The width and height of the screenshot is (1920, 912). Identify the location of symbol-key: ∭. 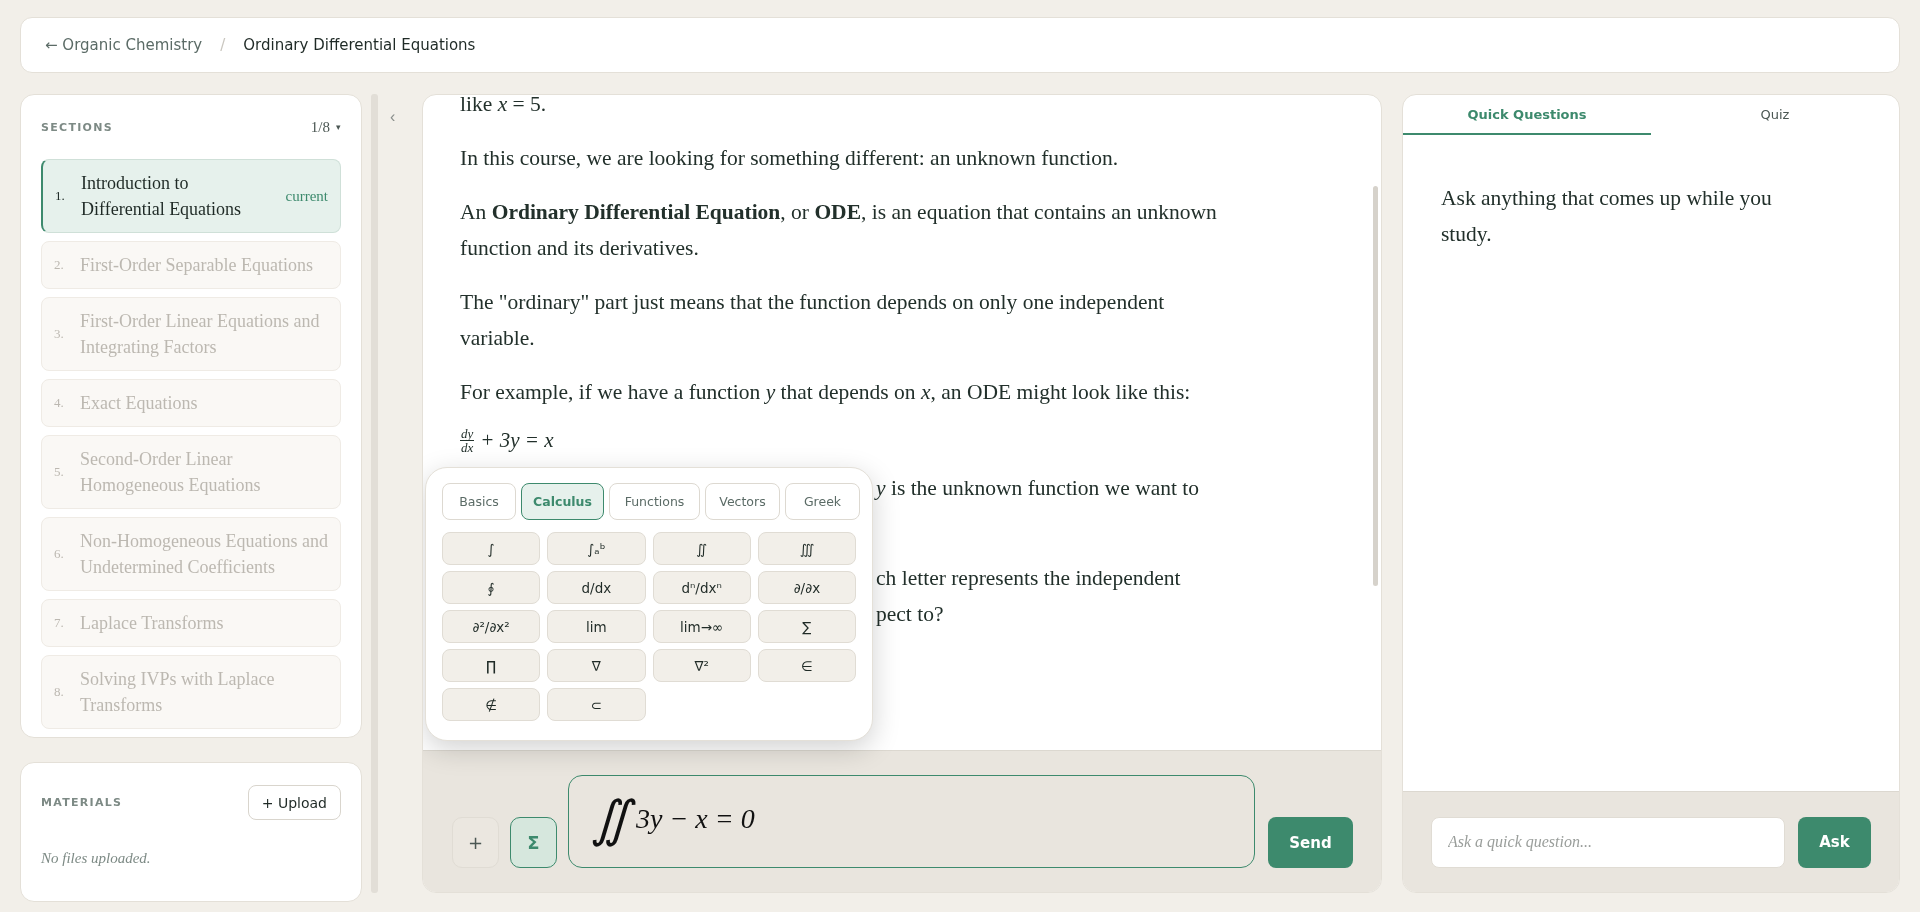
(806, 548).